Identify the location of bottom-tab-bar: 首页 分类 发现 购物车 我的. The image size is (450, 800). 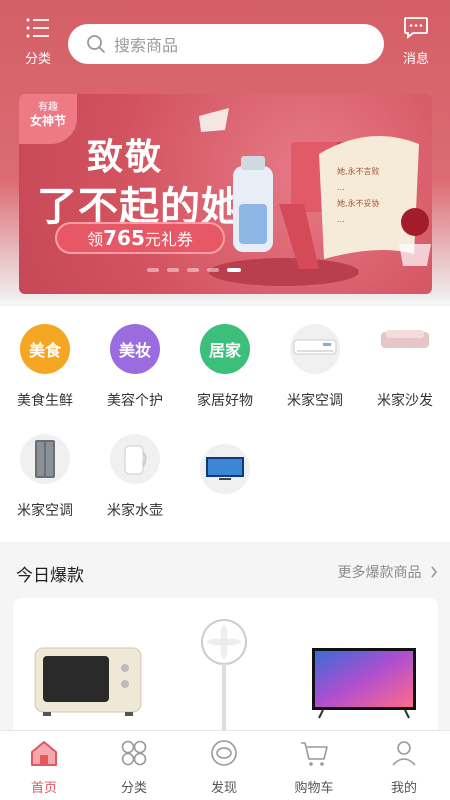
(225, 765).